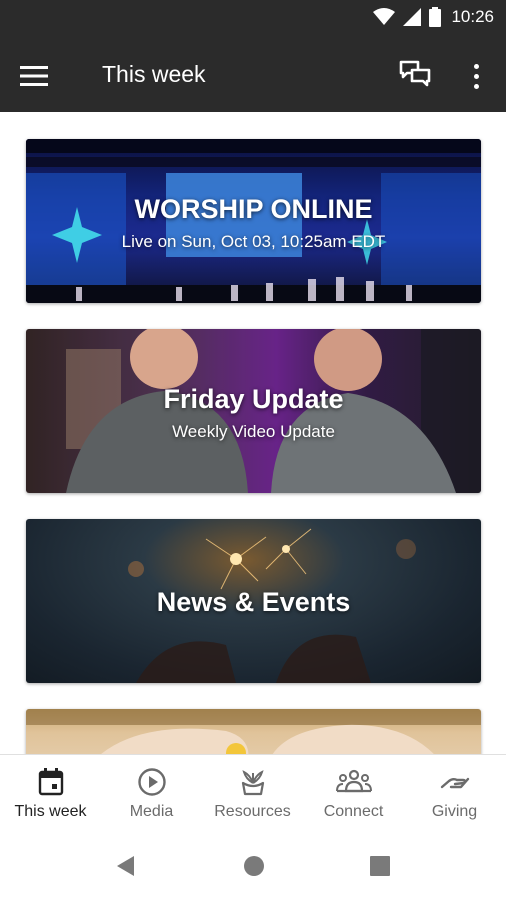 The height and width of the screenshot is (900, 506). I want to click on more-options-button, so click(476, 76).